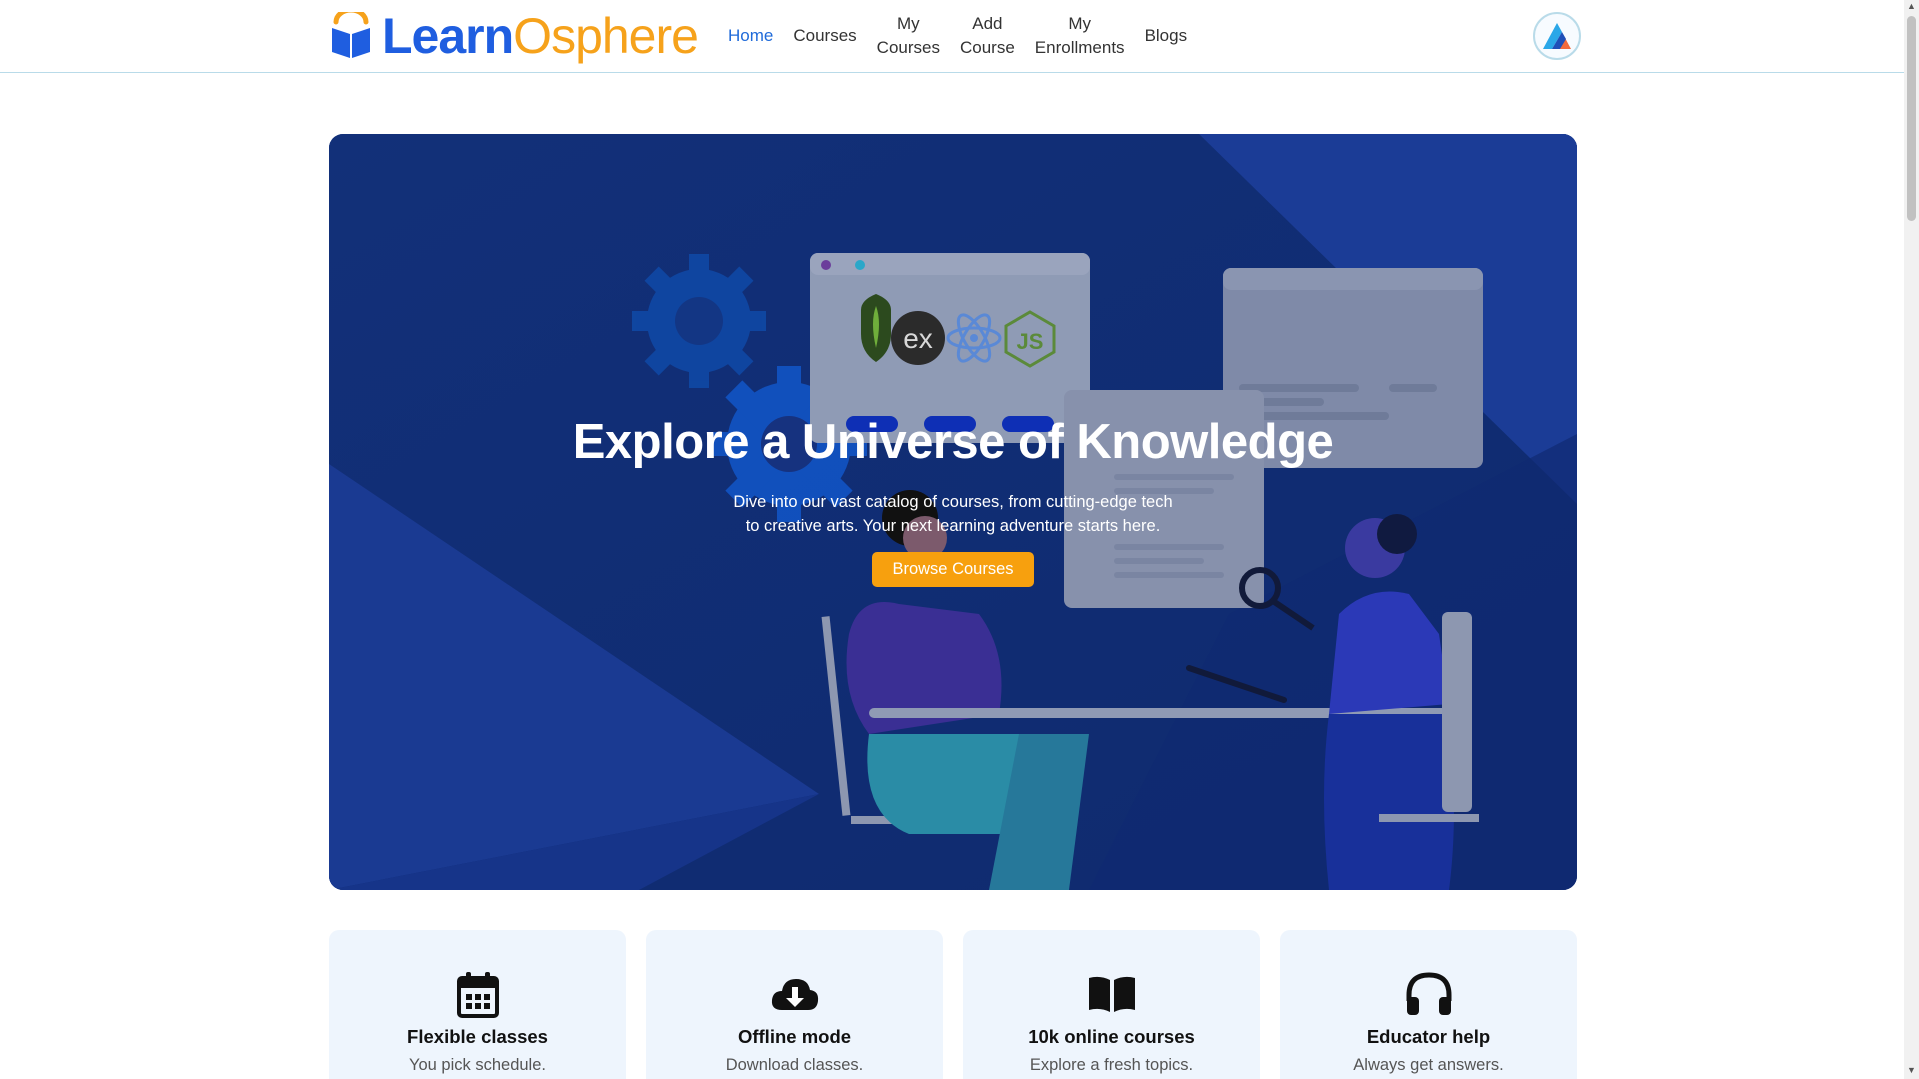  What do you see at coordinates (1080, 23) in the screenshot?
I see `nav-my-enrollments-line1: My` at bounding box center [1080, 23].